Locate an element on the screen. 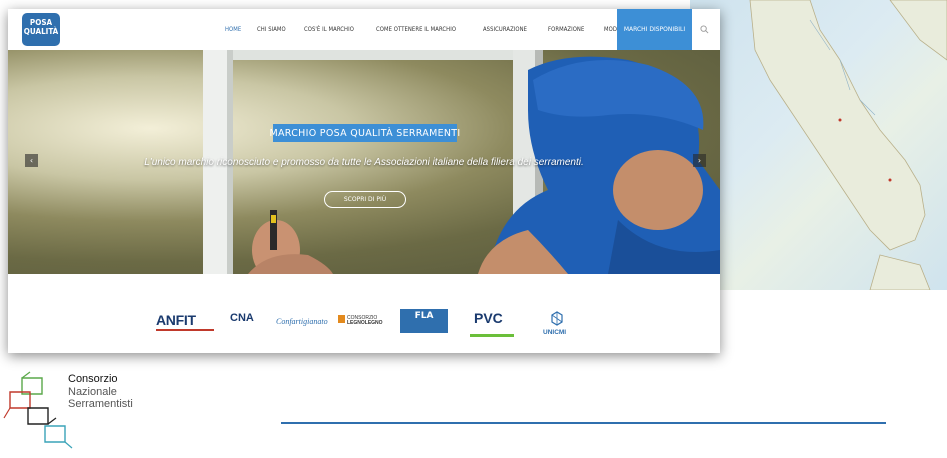 This screenshot has height=458, width=947. nav-item-come-ottenere: COME OTTENERE IL MARCHIO is located at coordinates (416, 29).